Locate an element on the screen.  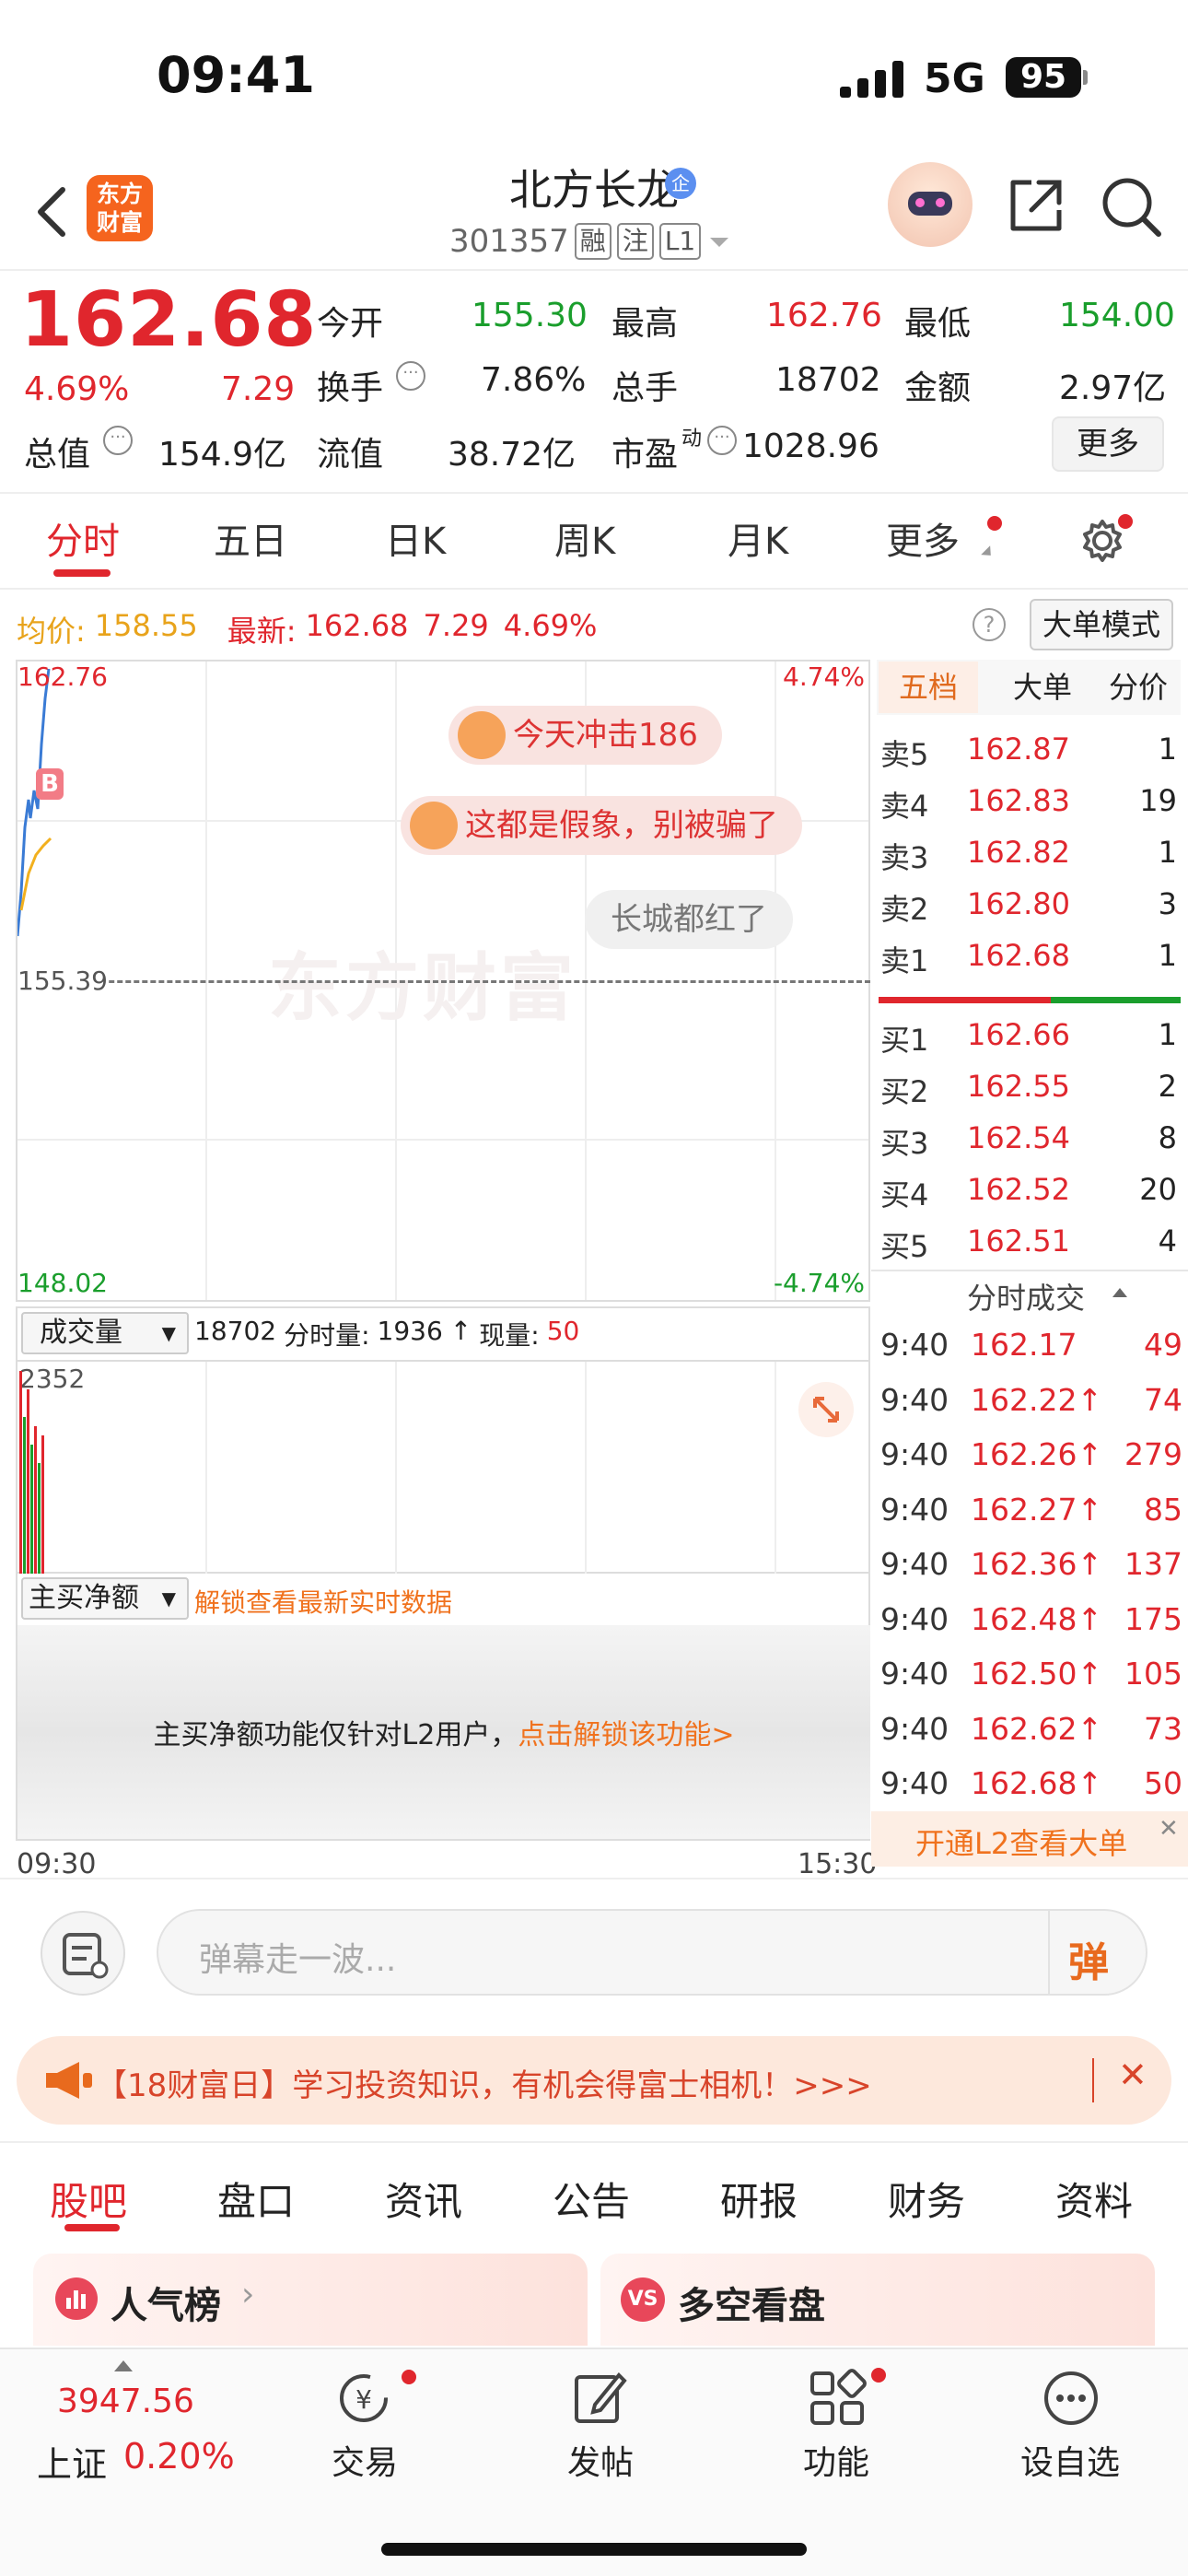
tab-5day: 五日 is located at coordinates (250, 538).